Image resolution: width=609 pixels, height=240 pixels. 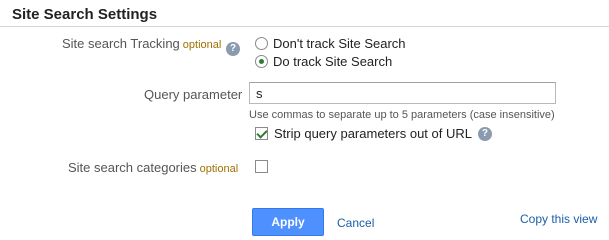 I want to click on strip-query-parameters-label: Strip query parameters out of URL, so click(x=373, y=133).